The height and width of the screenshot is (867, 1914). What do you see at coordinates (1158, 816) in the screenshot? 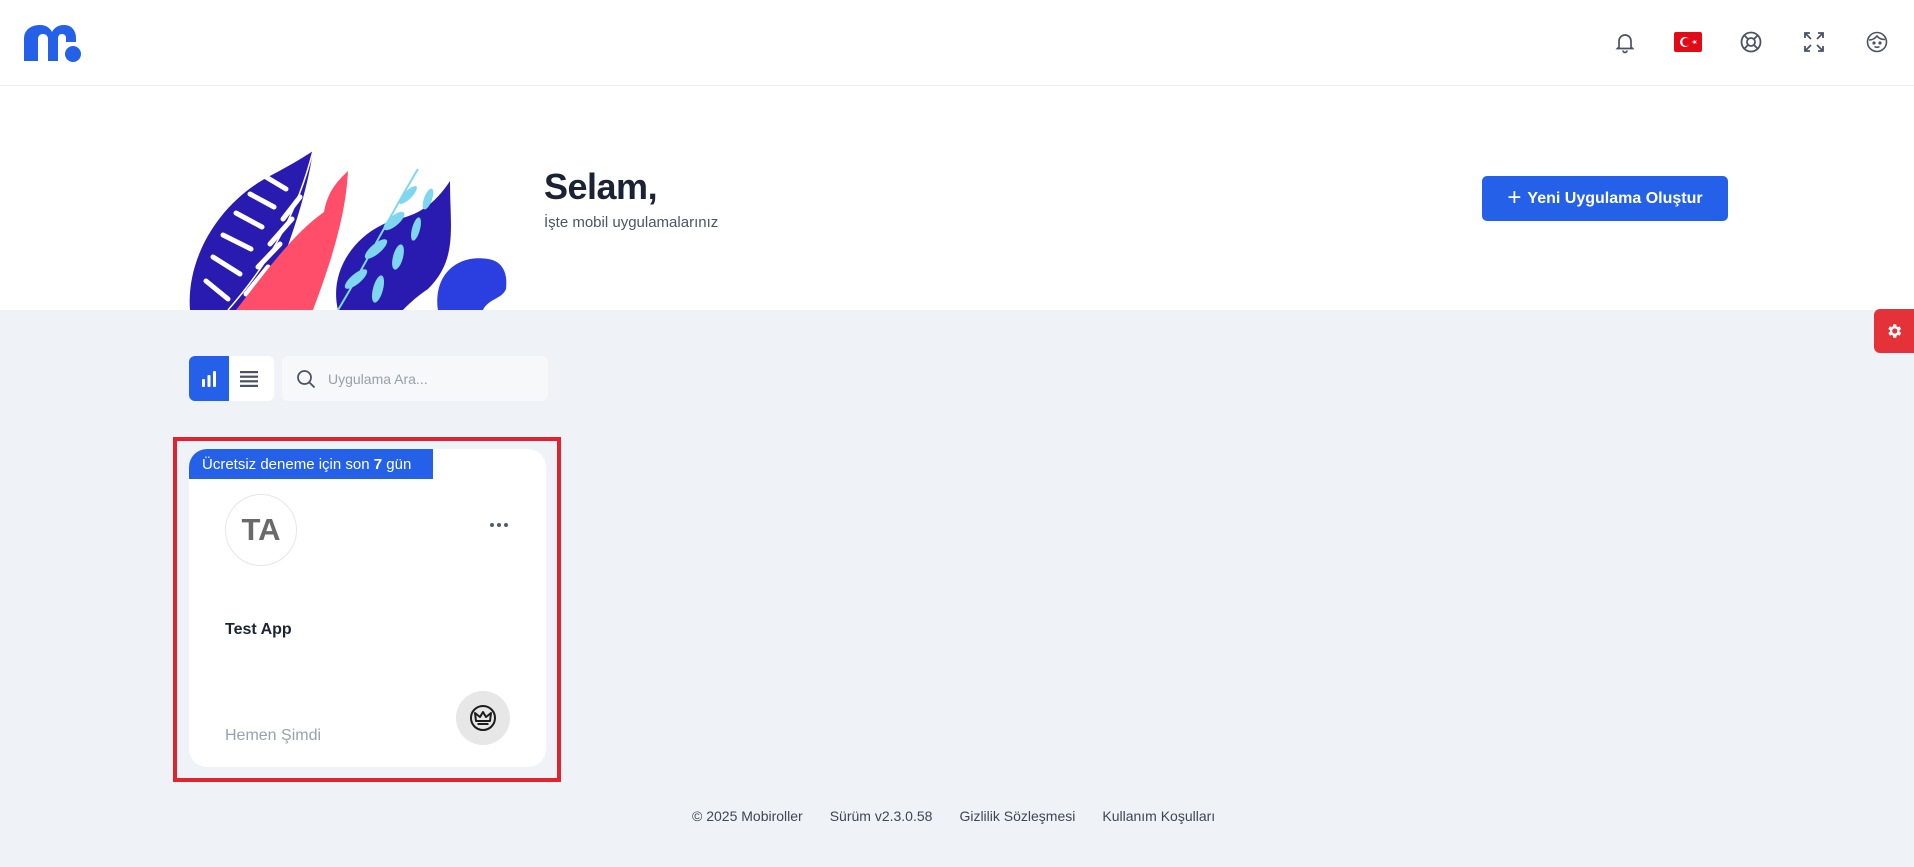
I see `terms-link: Kullanım Koşulları` at bounding box center [1158, 816].